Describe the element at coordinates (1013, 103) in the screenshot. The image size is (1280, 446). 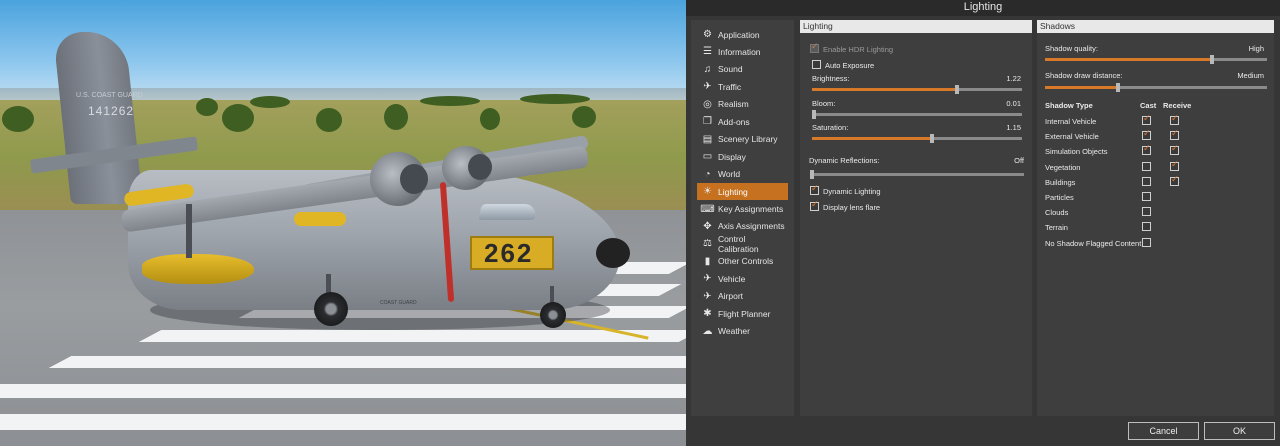
I see `bloom-value: 0.01` at that location.